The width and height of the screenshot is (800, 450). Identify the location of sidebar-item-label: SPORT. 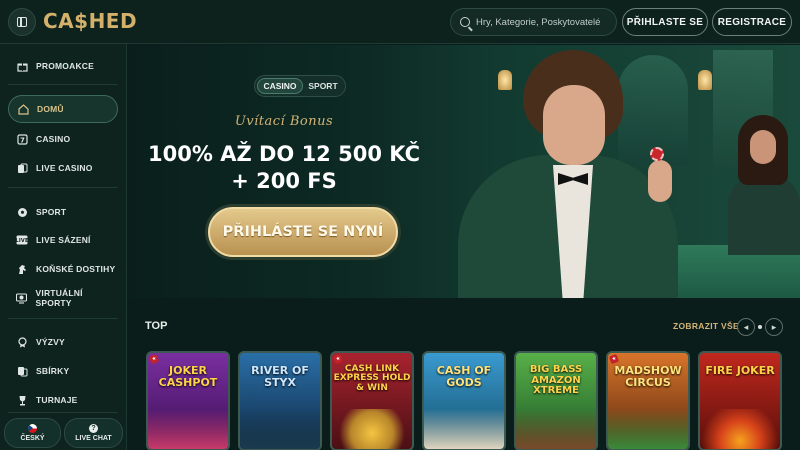
(51, 212).